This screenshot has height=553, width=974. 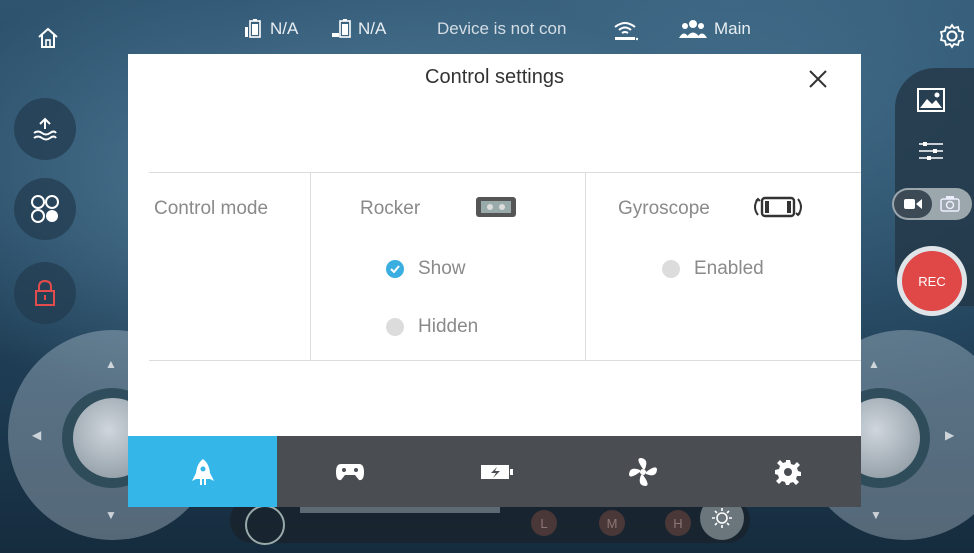 I want to click on tab-rocket, so click(x=202, y=471).